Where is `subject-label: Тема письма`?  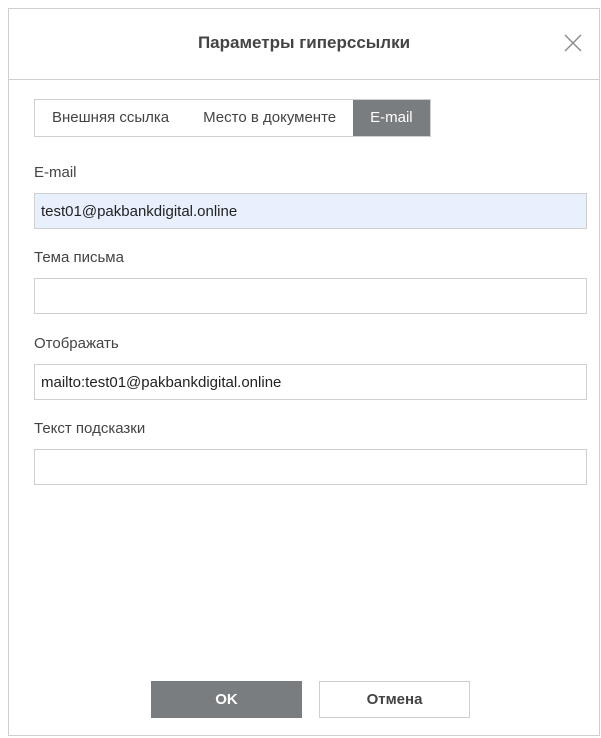 subject-label: Тема письма is located at coordinates (79, 257).